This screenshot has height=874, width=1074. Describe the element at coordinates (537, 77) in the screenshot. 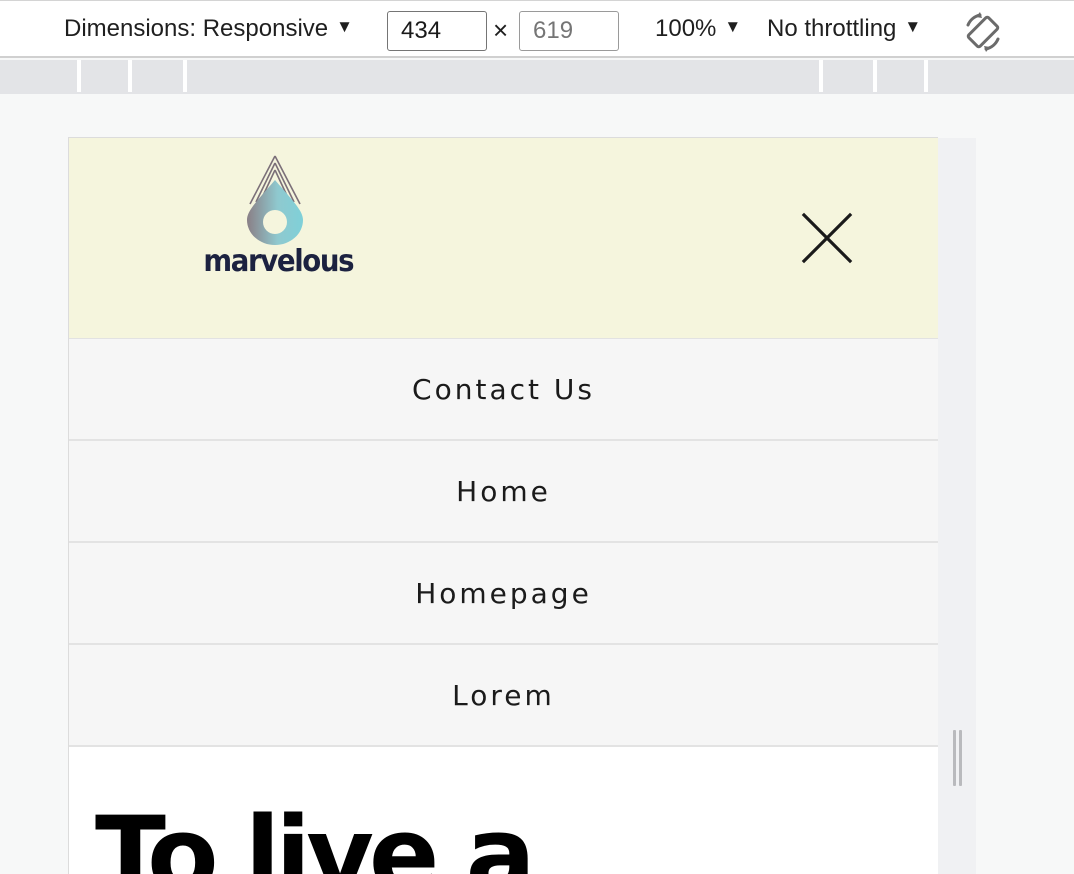

I see `media-query-bar` at that location.